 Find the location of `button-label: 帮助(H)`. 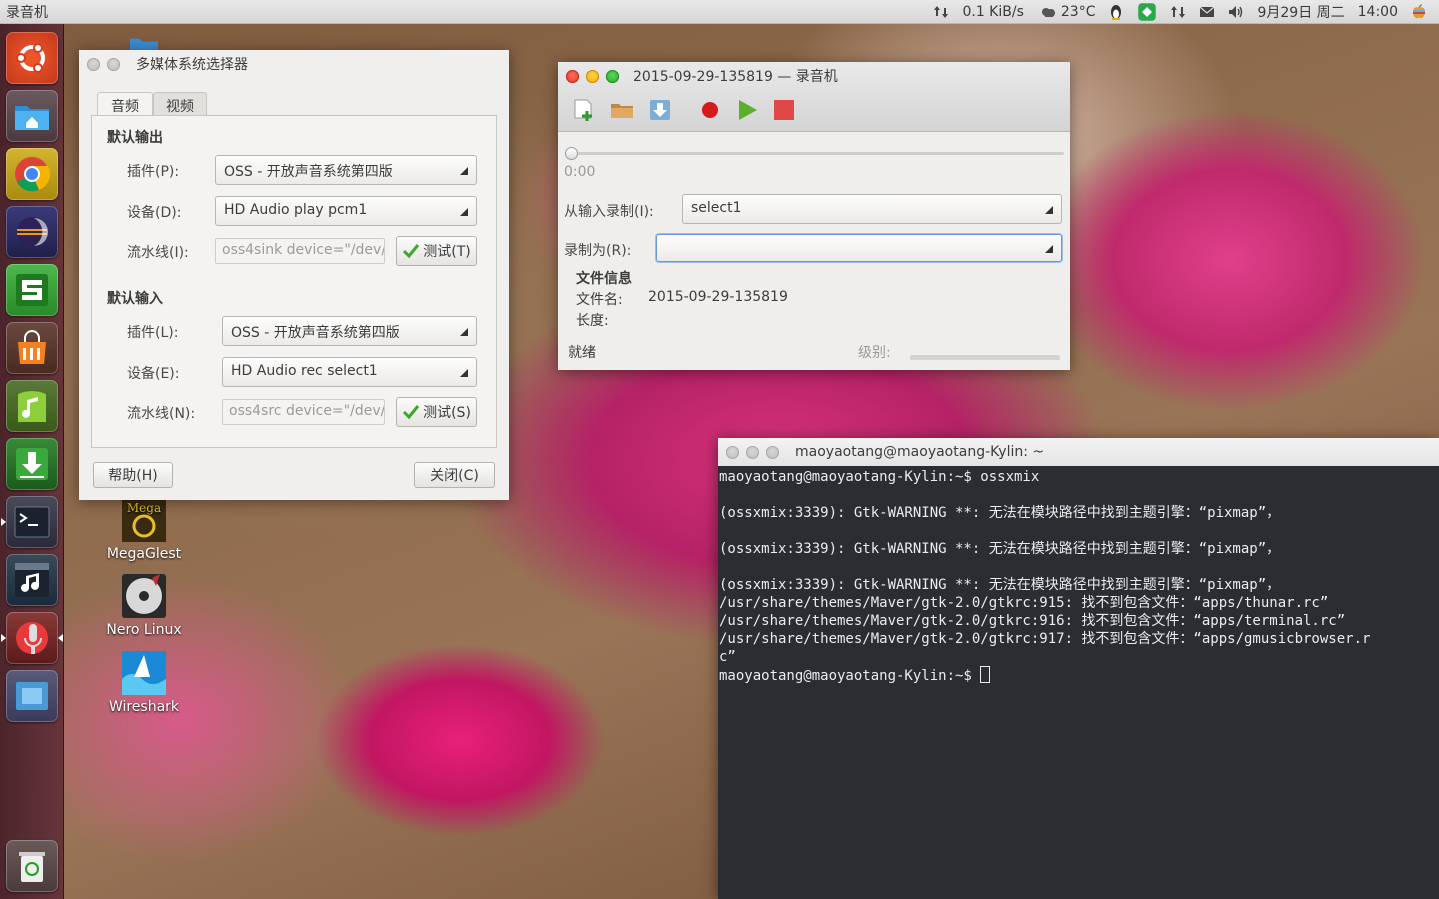

button-label: 帮助(H) is located at coordinates (133, 476).